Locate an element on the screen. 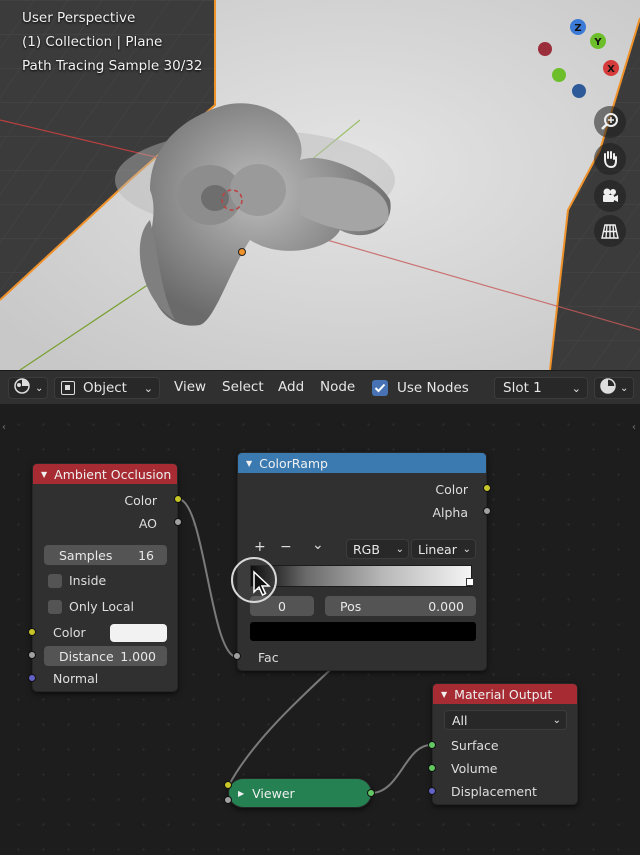 Image resolution: width=640 pixels, height=855 pixels. node-header: ▼ ColorRamp is located at coordinates (362, 463).